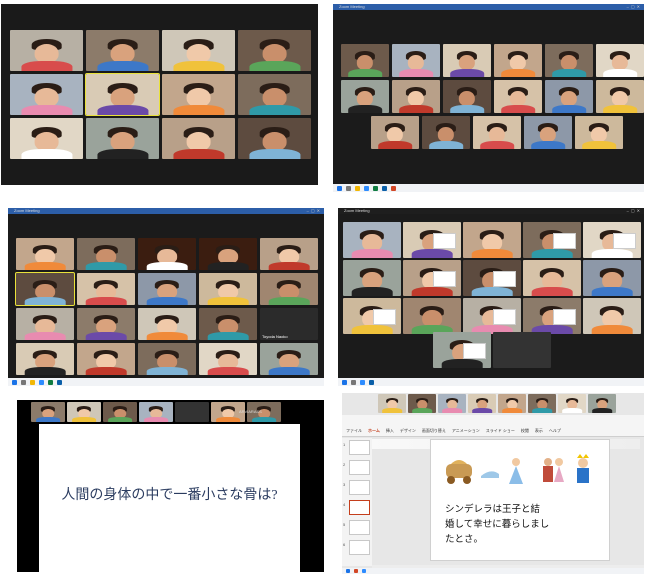  I want to click on ribbon-tab: 表示, so click(539, 431).